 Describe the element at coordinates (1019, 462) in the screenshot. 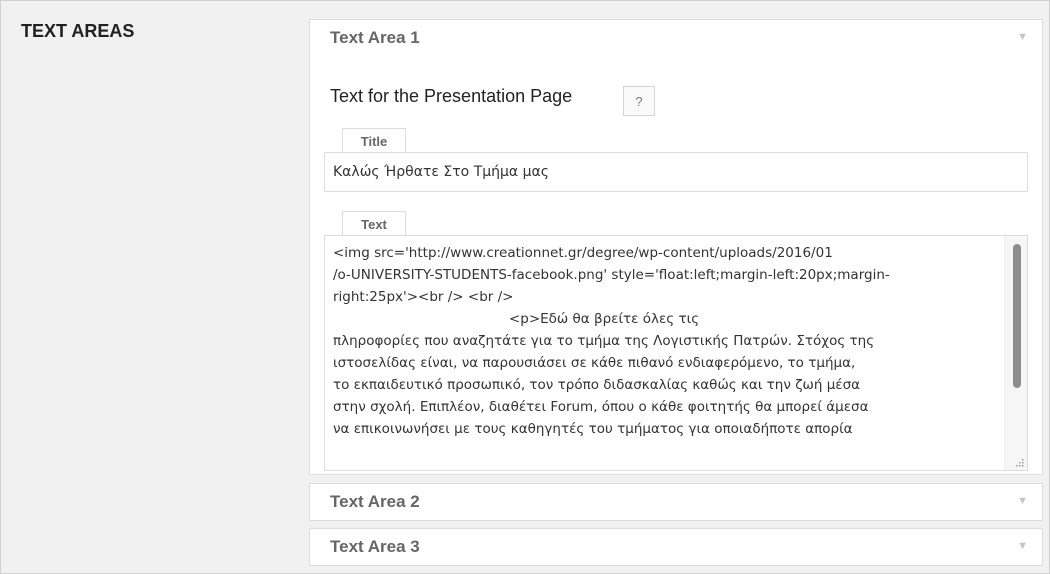

I see `resize-grip-icon` at that location.